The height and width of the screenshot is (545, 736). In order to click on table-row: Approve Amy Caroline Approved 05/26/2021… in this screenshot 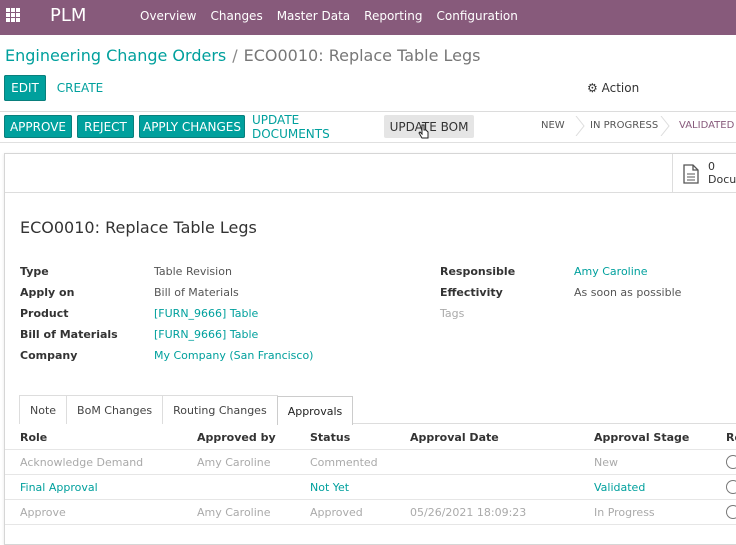, I will do `click(370, 512)`.